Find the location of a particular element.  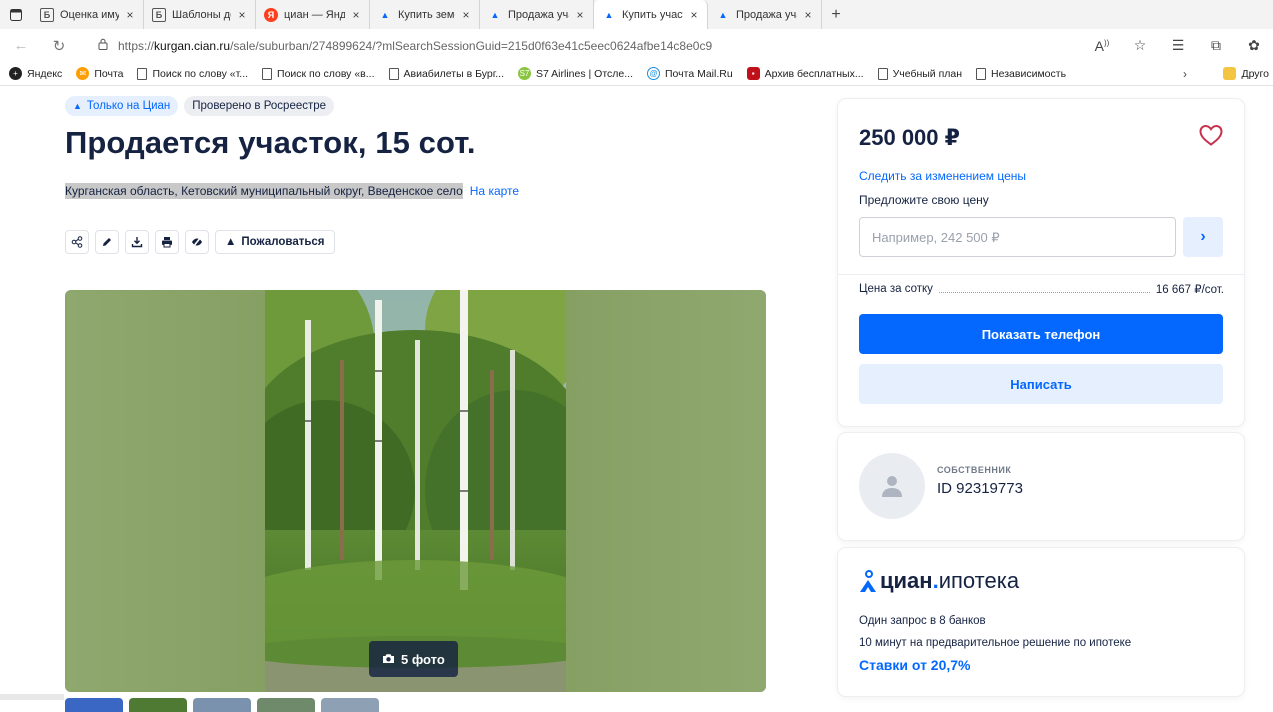

offer-price-input is located at coordinates (1017, 237).